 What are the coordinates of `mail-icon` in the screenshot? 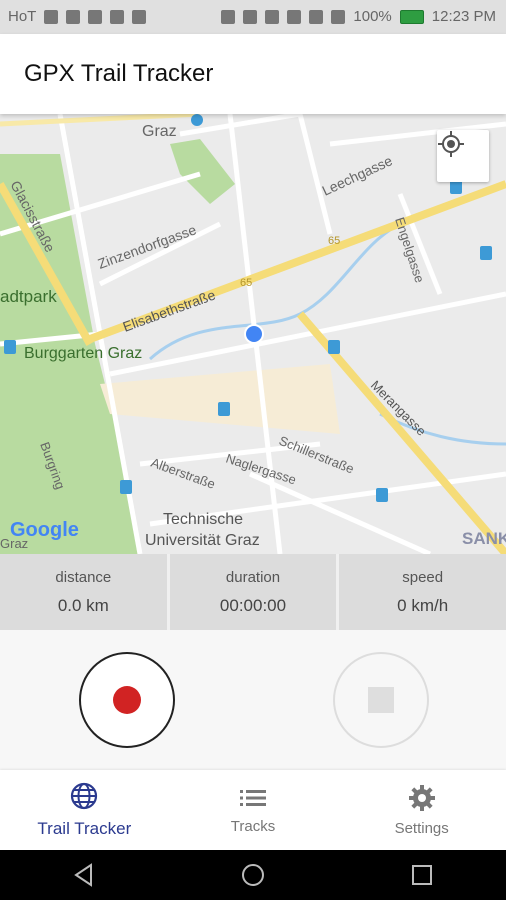 It's located at (95, 16).